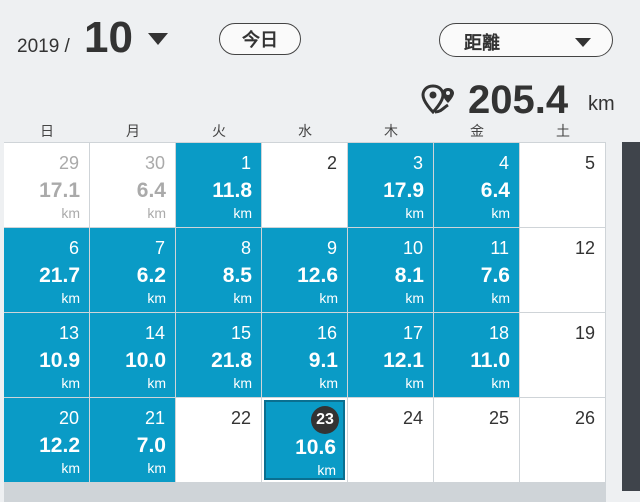 The height and width of the screenshot is (502, 640). I want to click on calendar-day: 17 12.1 km, so click(390, 355).